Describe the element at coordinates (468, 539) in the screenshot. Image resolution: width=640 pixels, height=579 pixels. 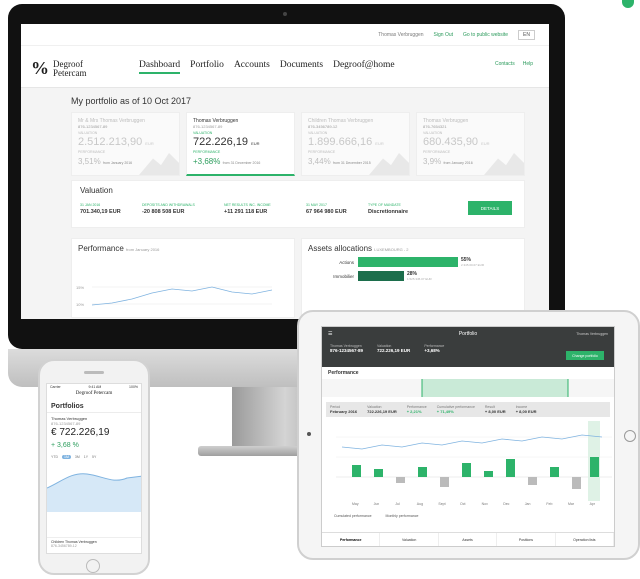
I see `tab-assets: Assets` at that location.